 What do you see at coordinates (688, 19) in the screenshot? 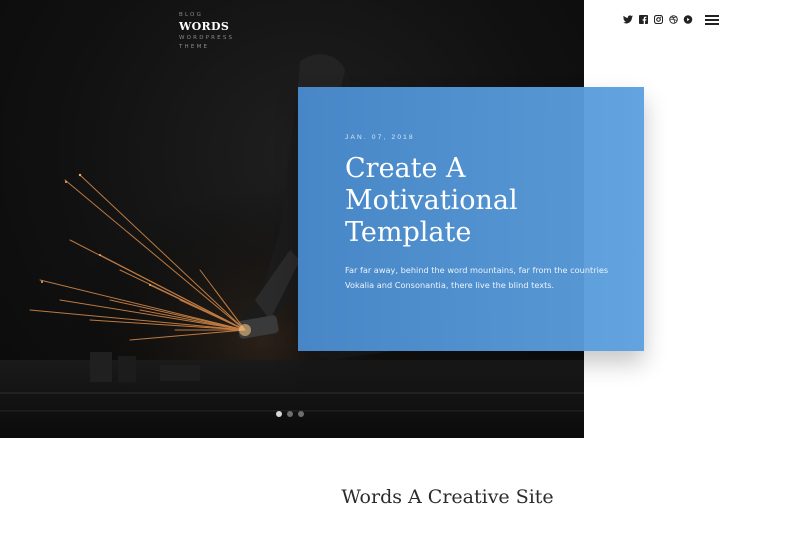
I see `youtube-icon` at bounding box center [688, 19].